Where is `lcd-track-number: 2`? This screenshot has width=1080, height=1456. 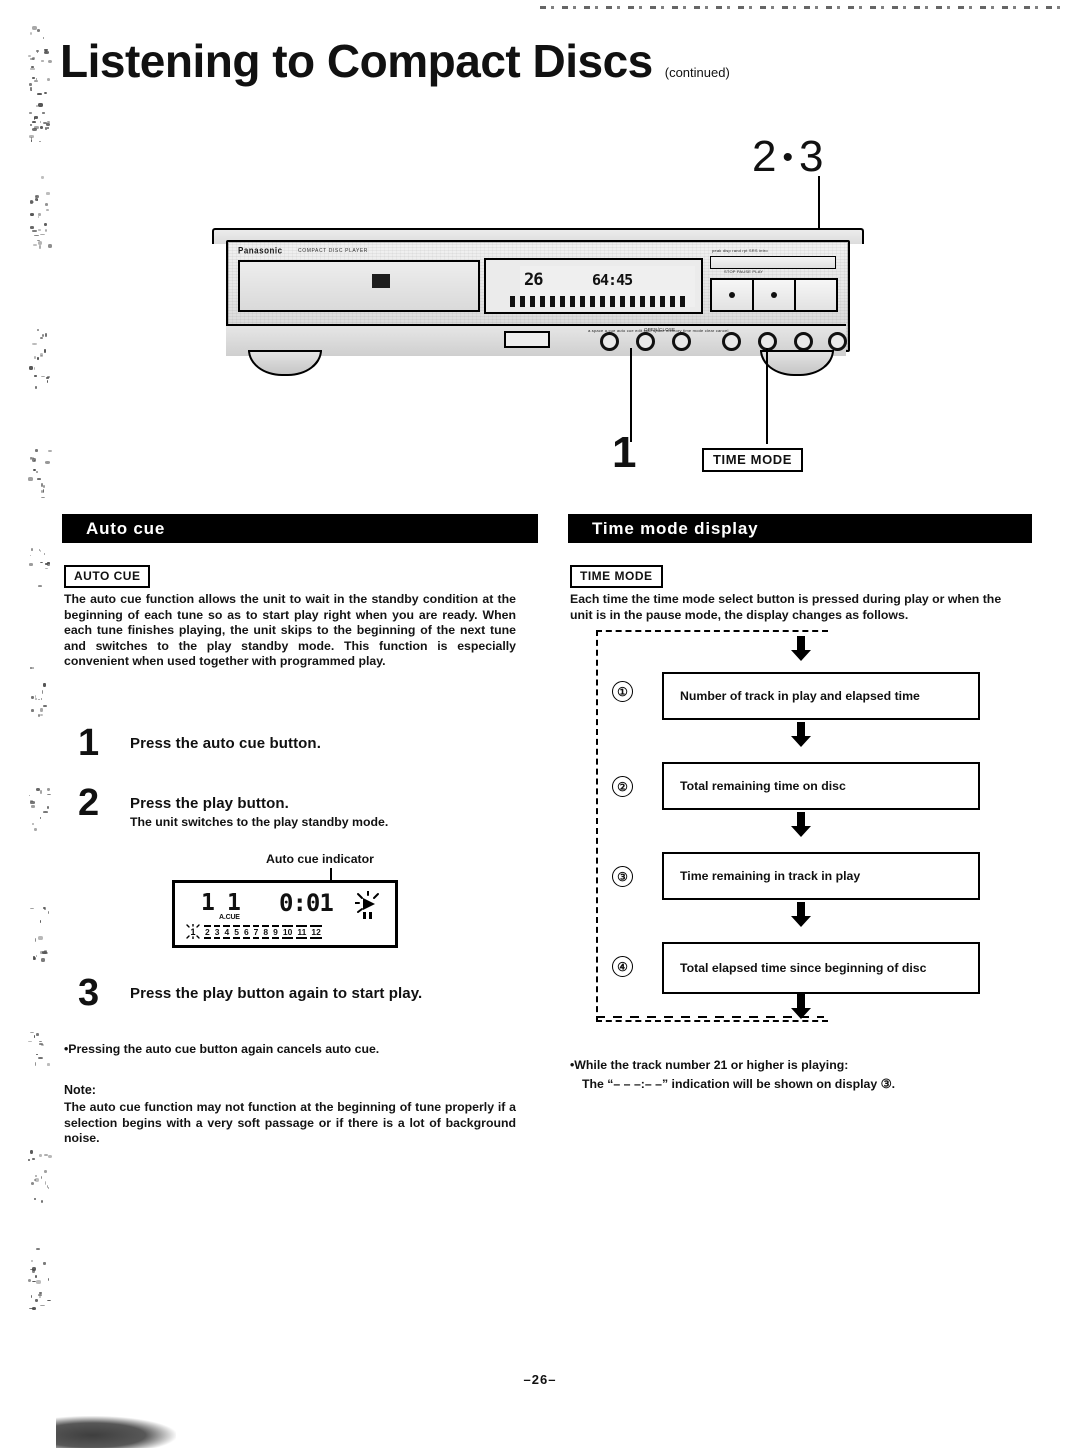 lcd-track-number: 2 is located at coordinates (207, 932).